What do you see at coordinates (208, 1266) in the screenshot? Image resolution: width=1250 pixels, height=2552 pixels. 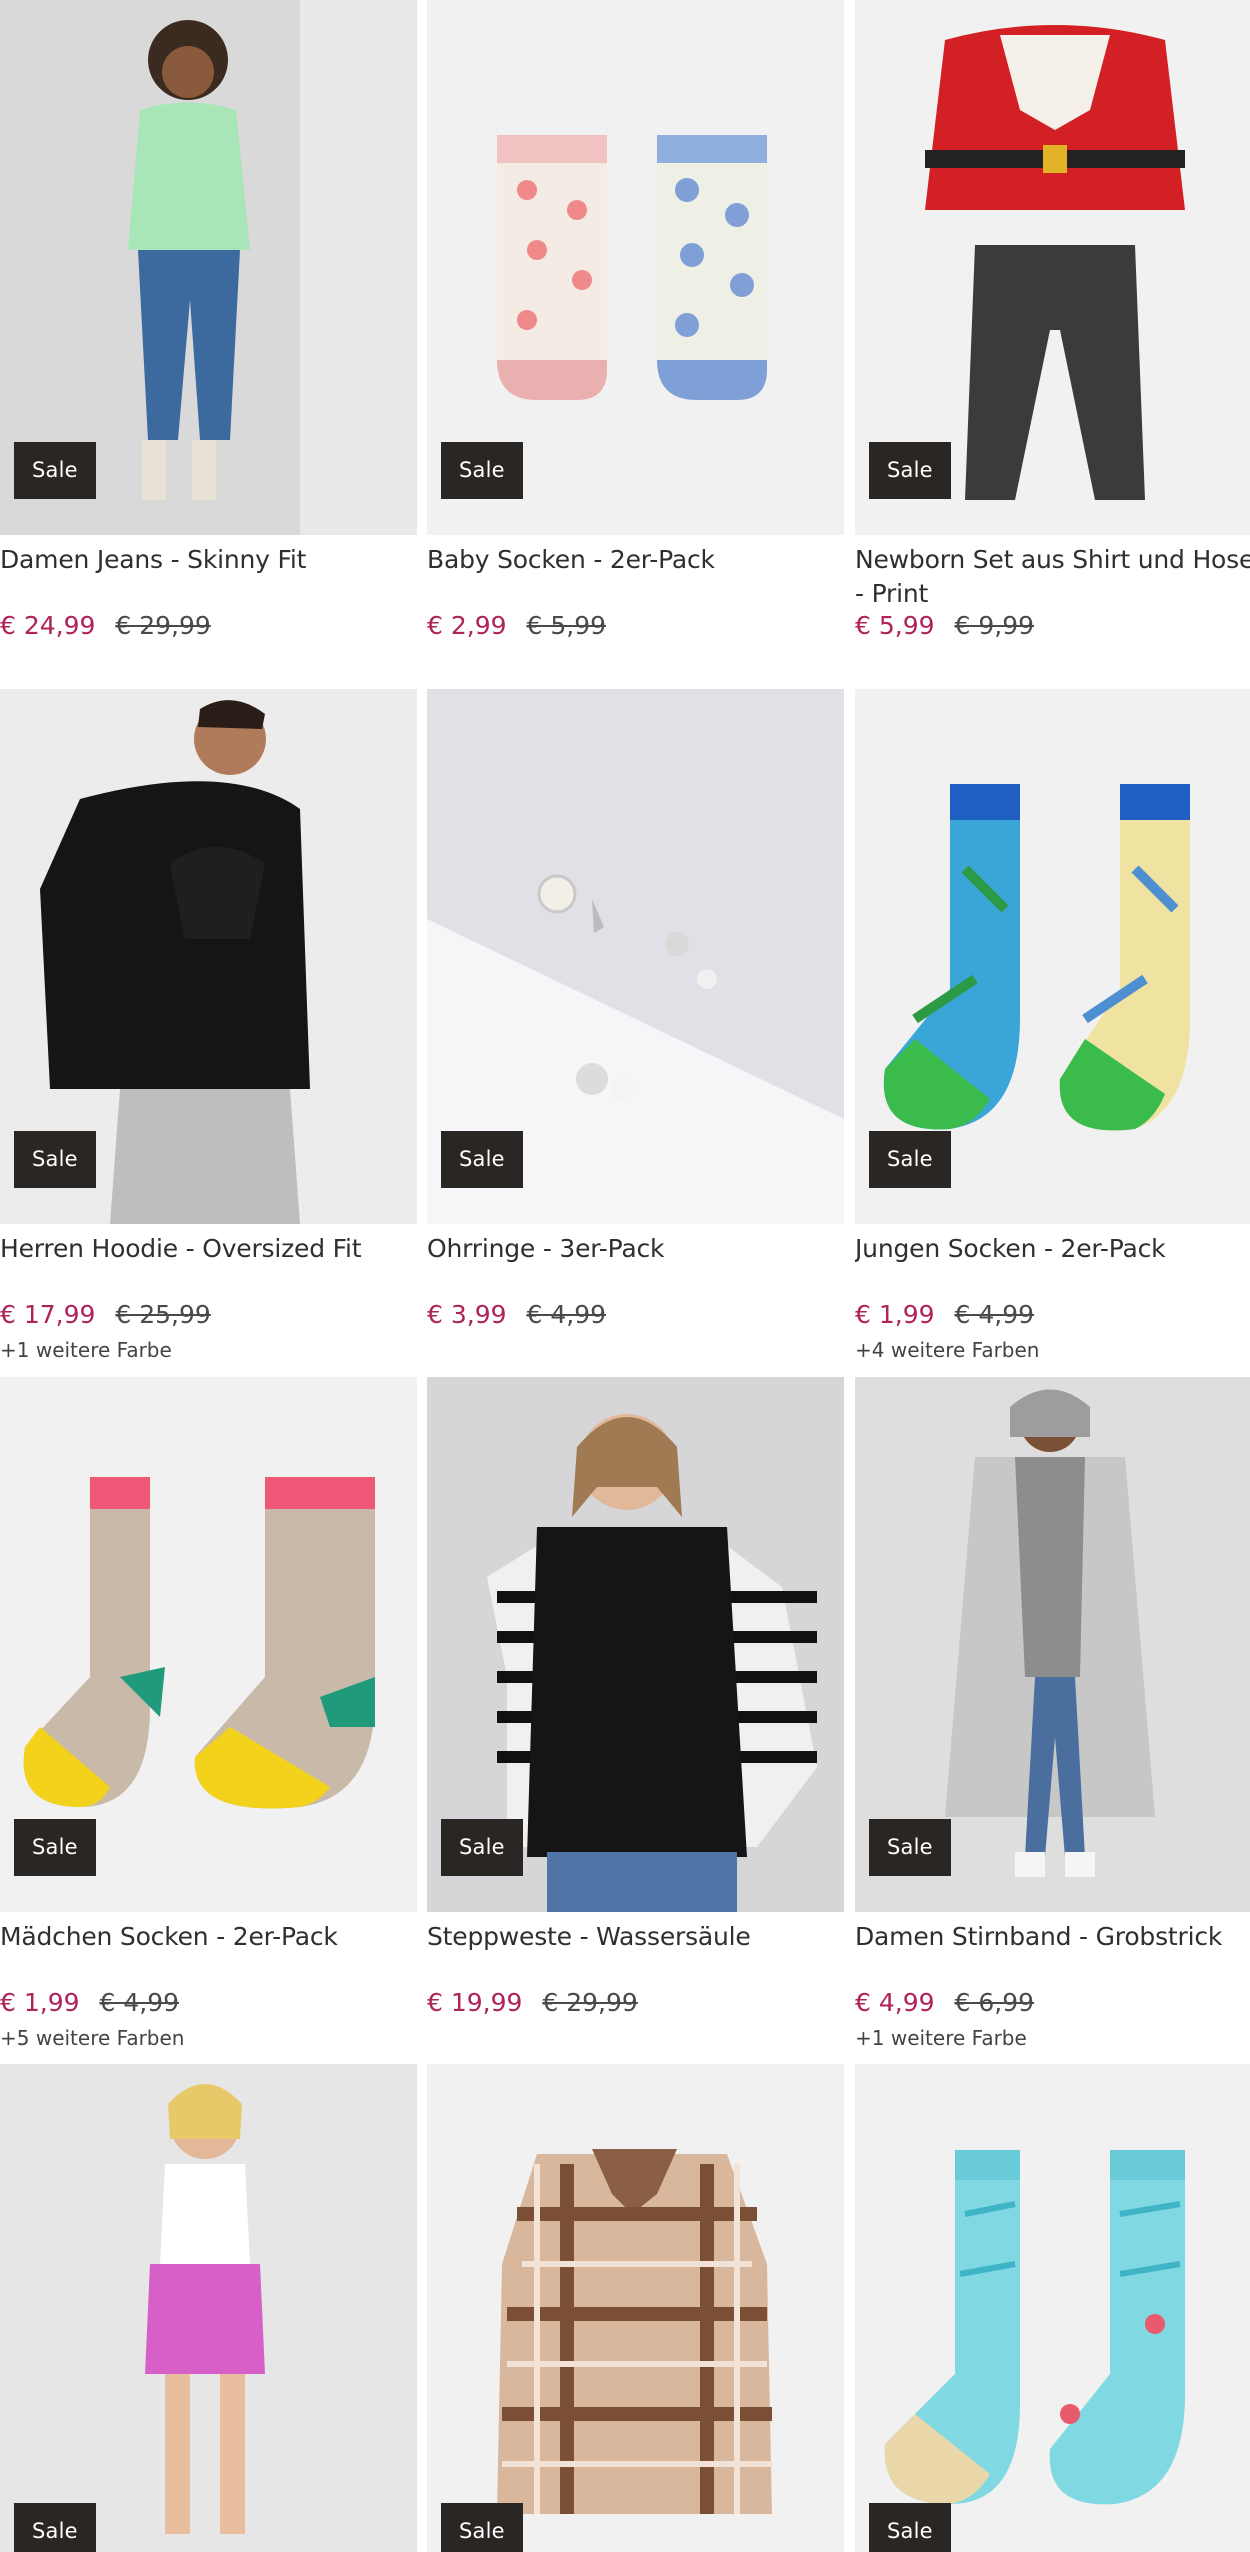 I see `product-name: Herren Hoodie - Oversized Fit` at bounding box center [208, 1266].